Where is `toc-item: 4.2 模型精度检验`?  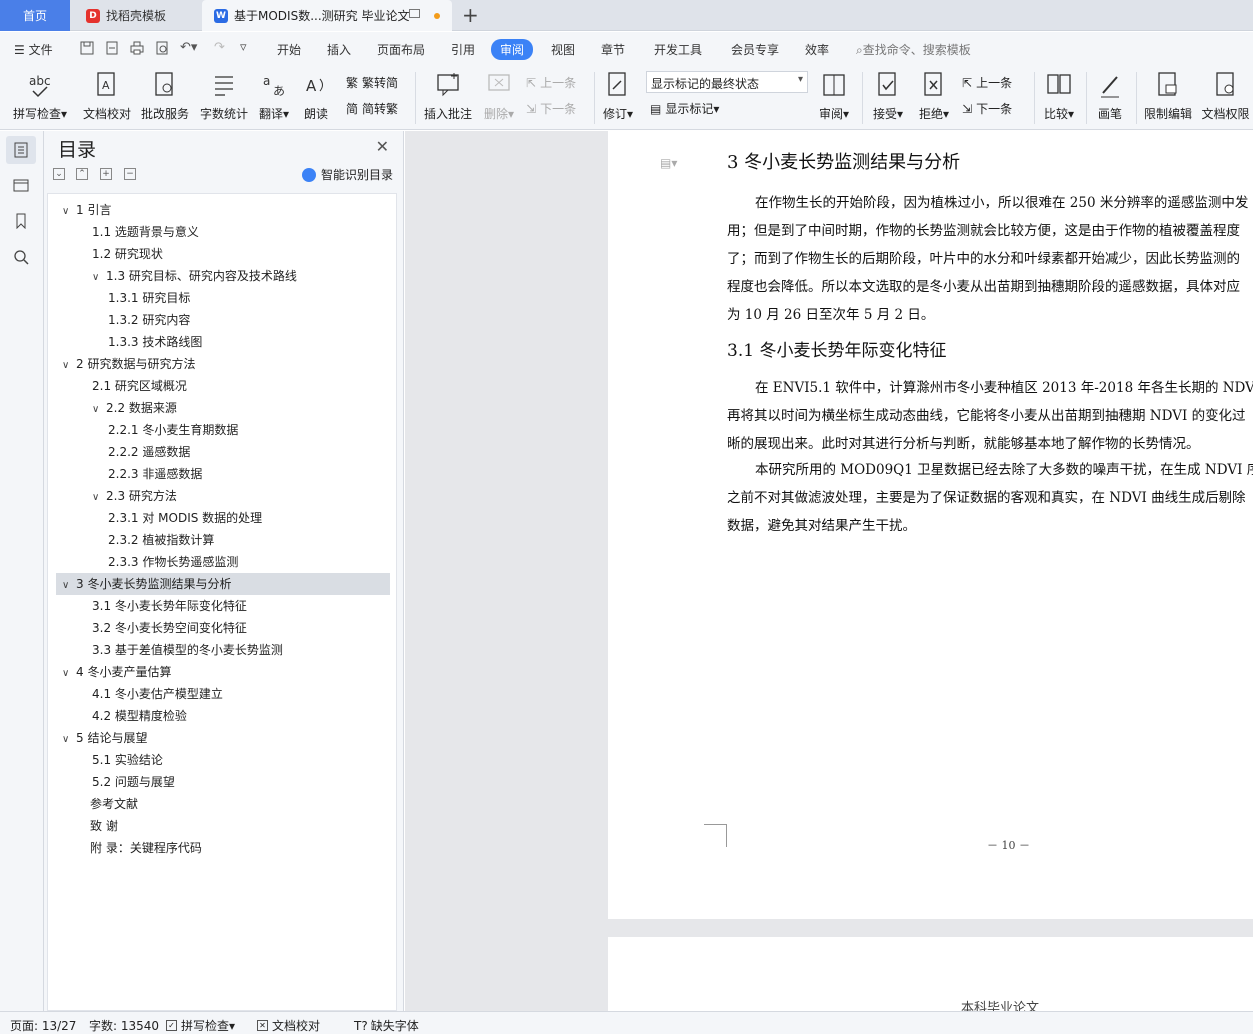
toc-item: 4.2 模型精度检验 is located at coordinates (223, 716).